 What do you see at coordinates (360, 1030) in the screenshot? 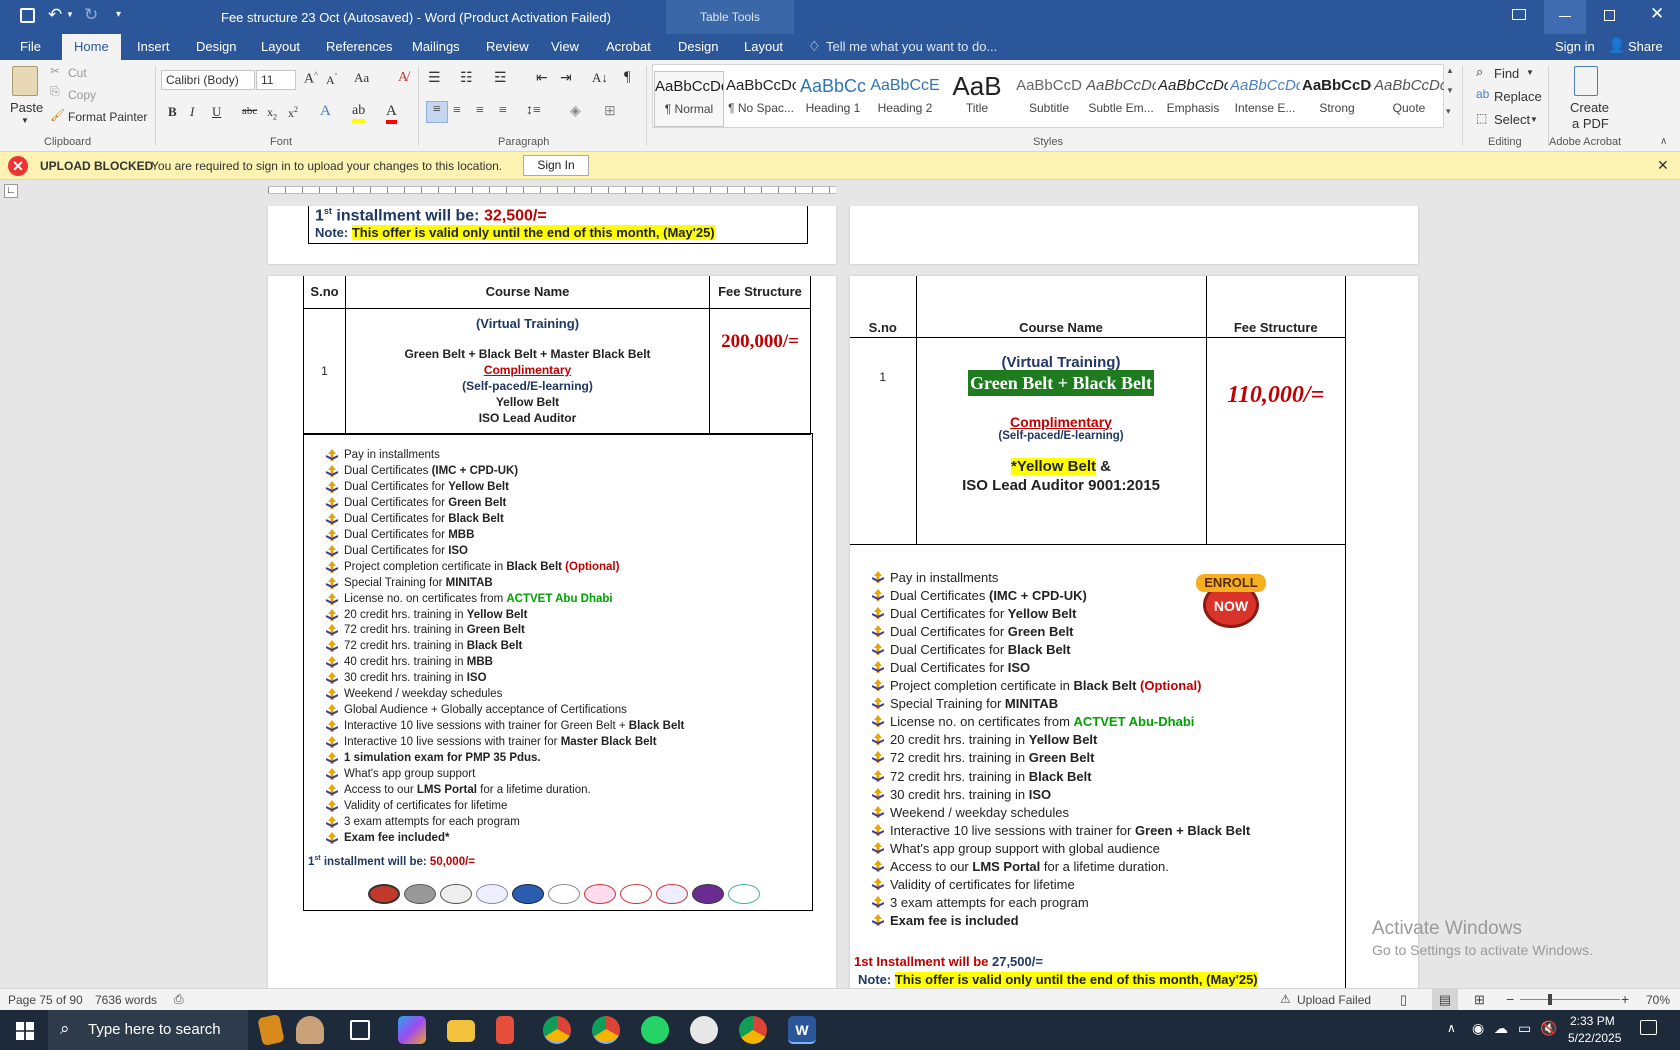
I see `task-view-icon` at bounding box center [360, 1030].